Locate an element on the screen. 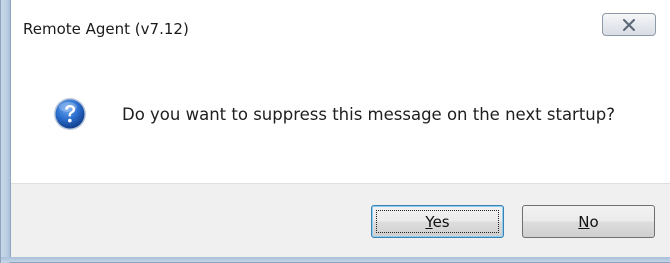  no-button: No is located at coordinates (588, 221).